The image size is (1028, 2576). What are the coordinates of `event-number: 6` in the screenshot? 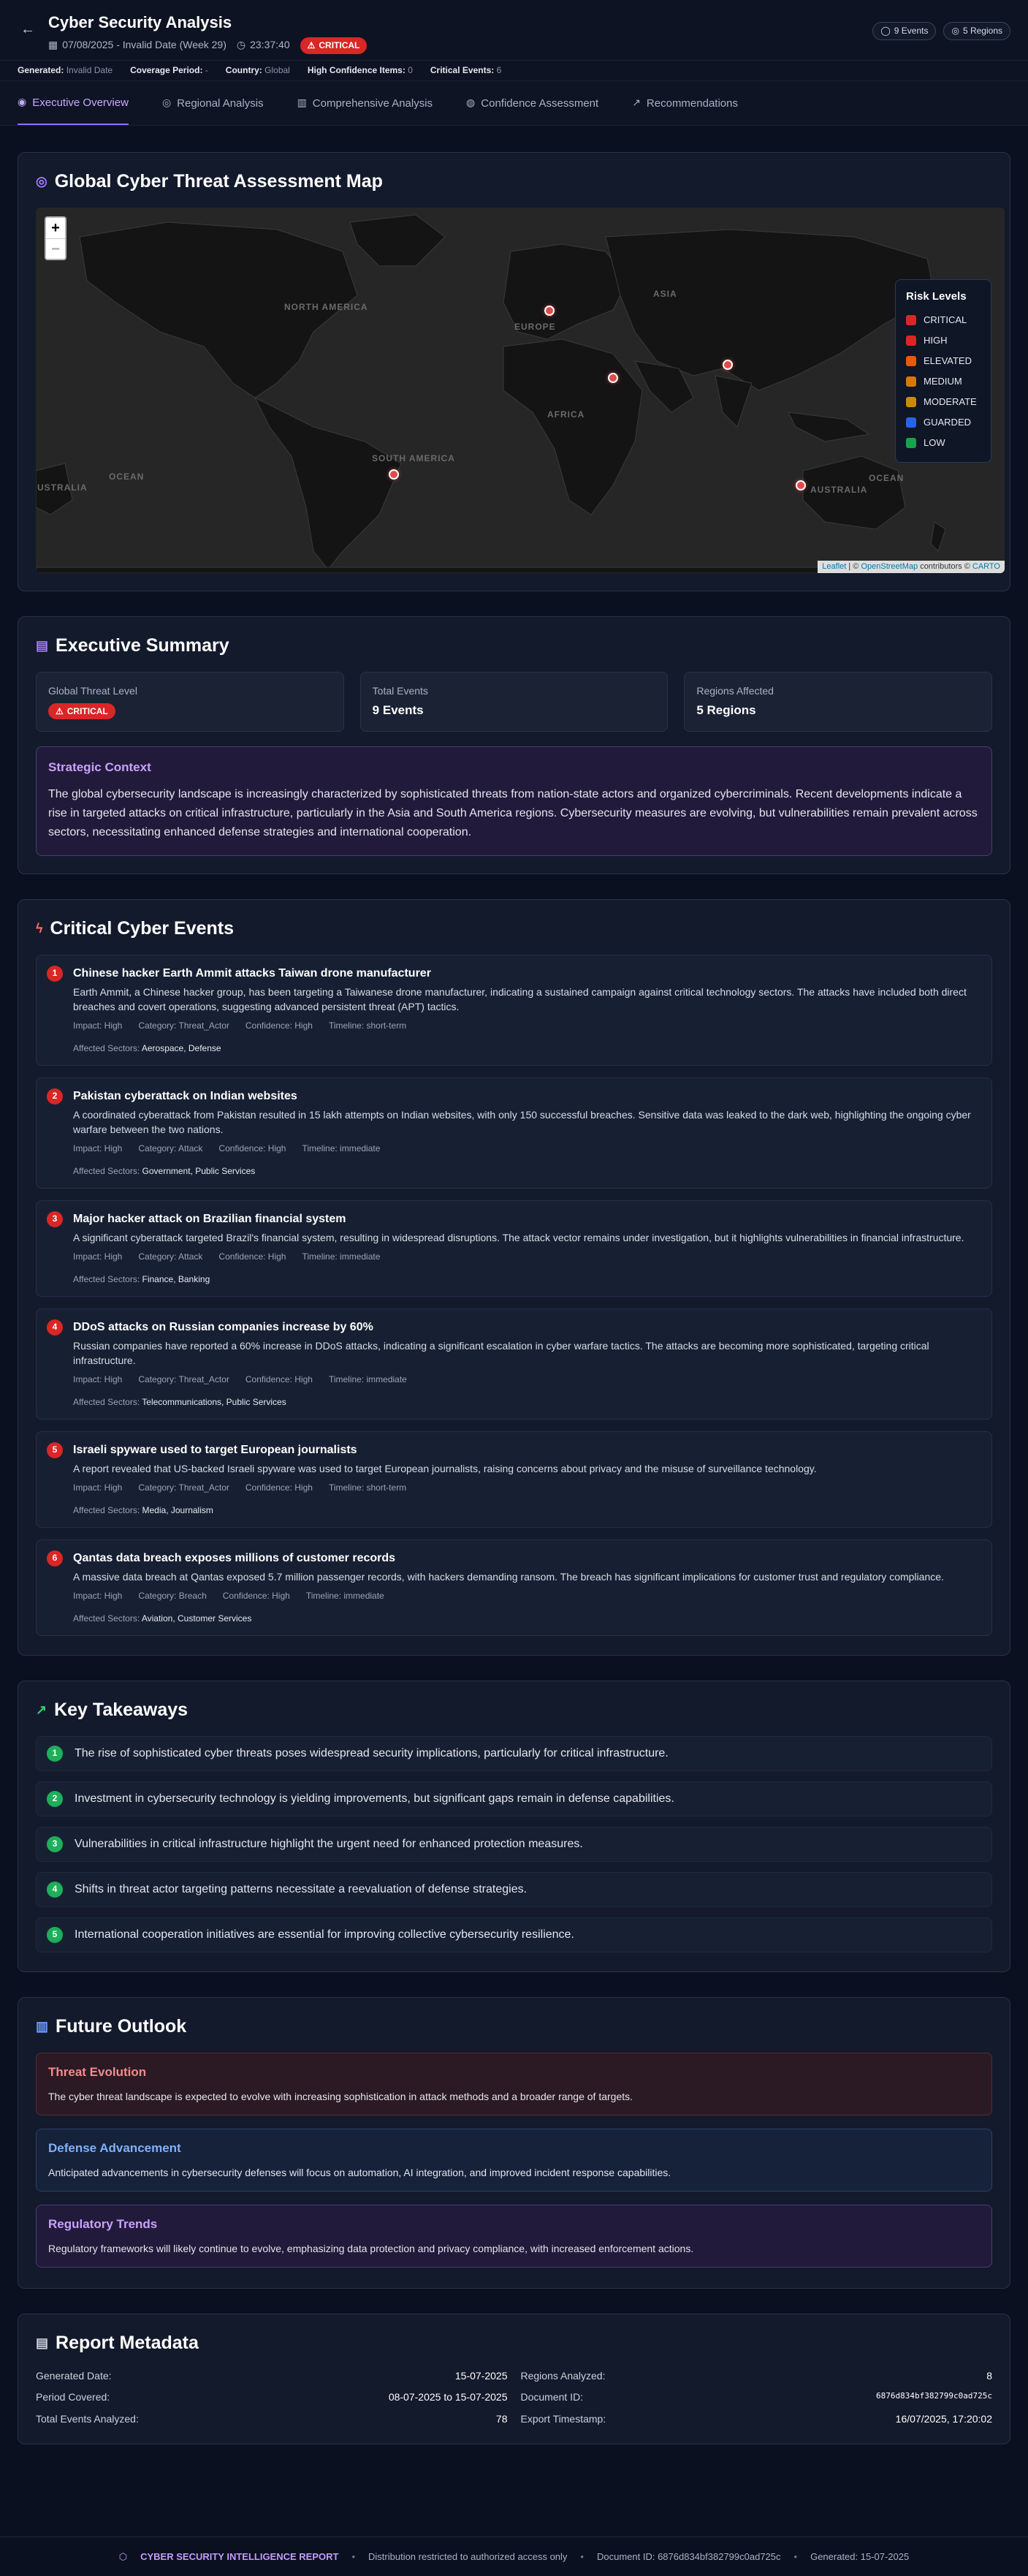 It's located at (55, 1558).